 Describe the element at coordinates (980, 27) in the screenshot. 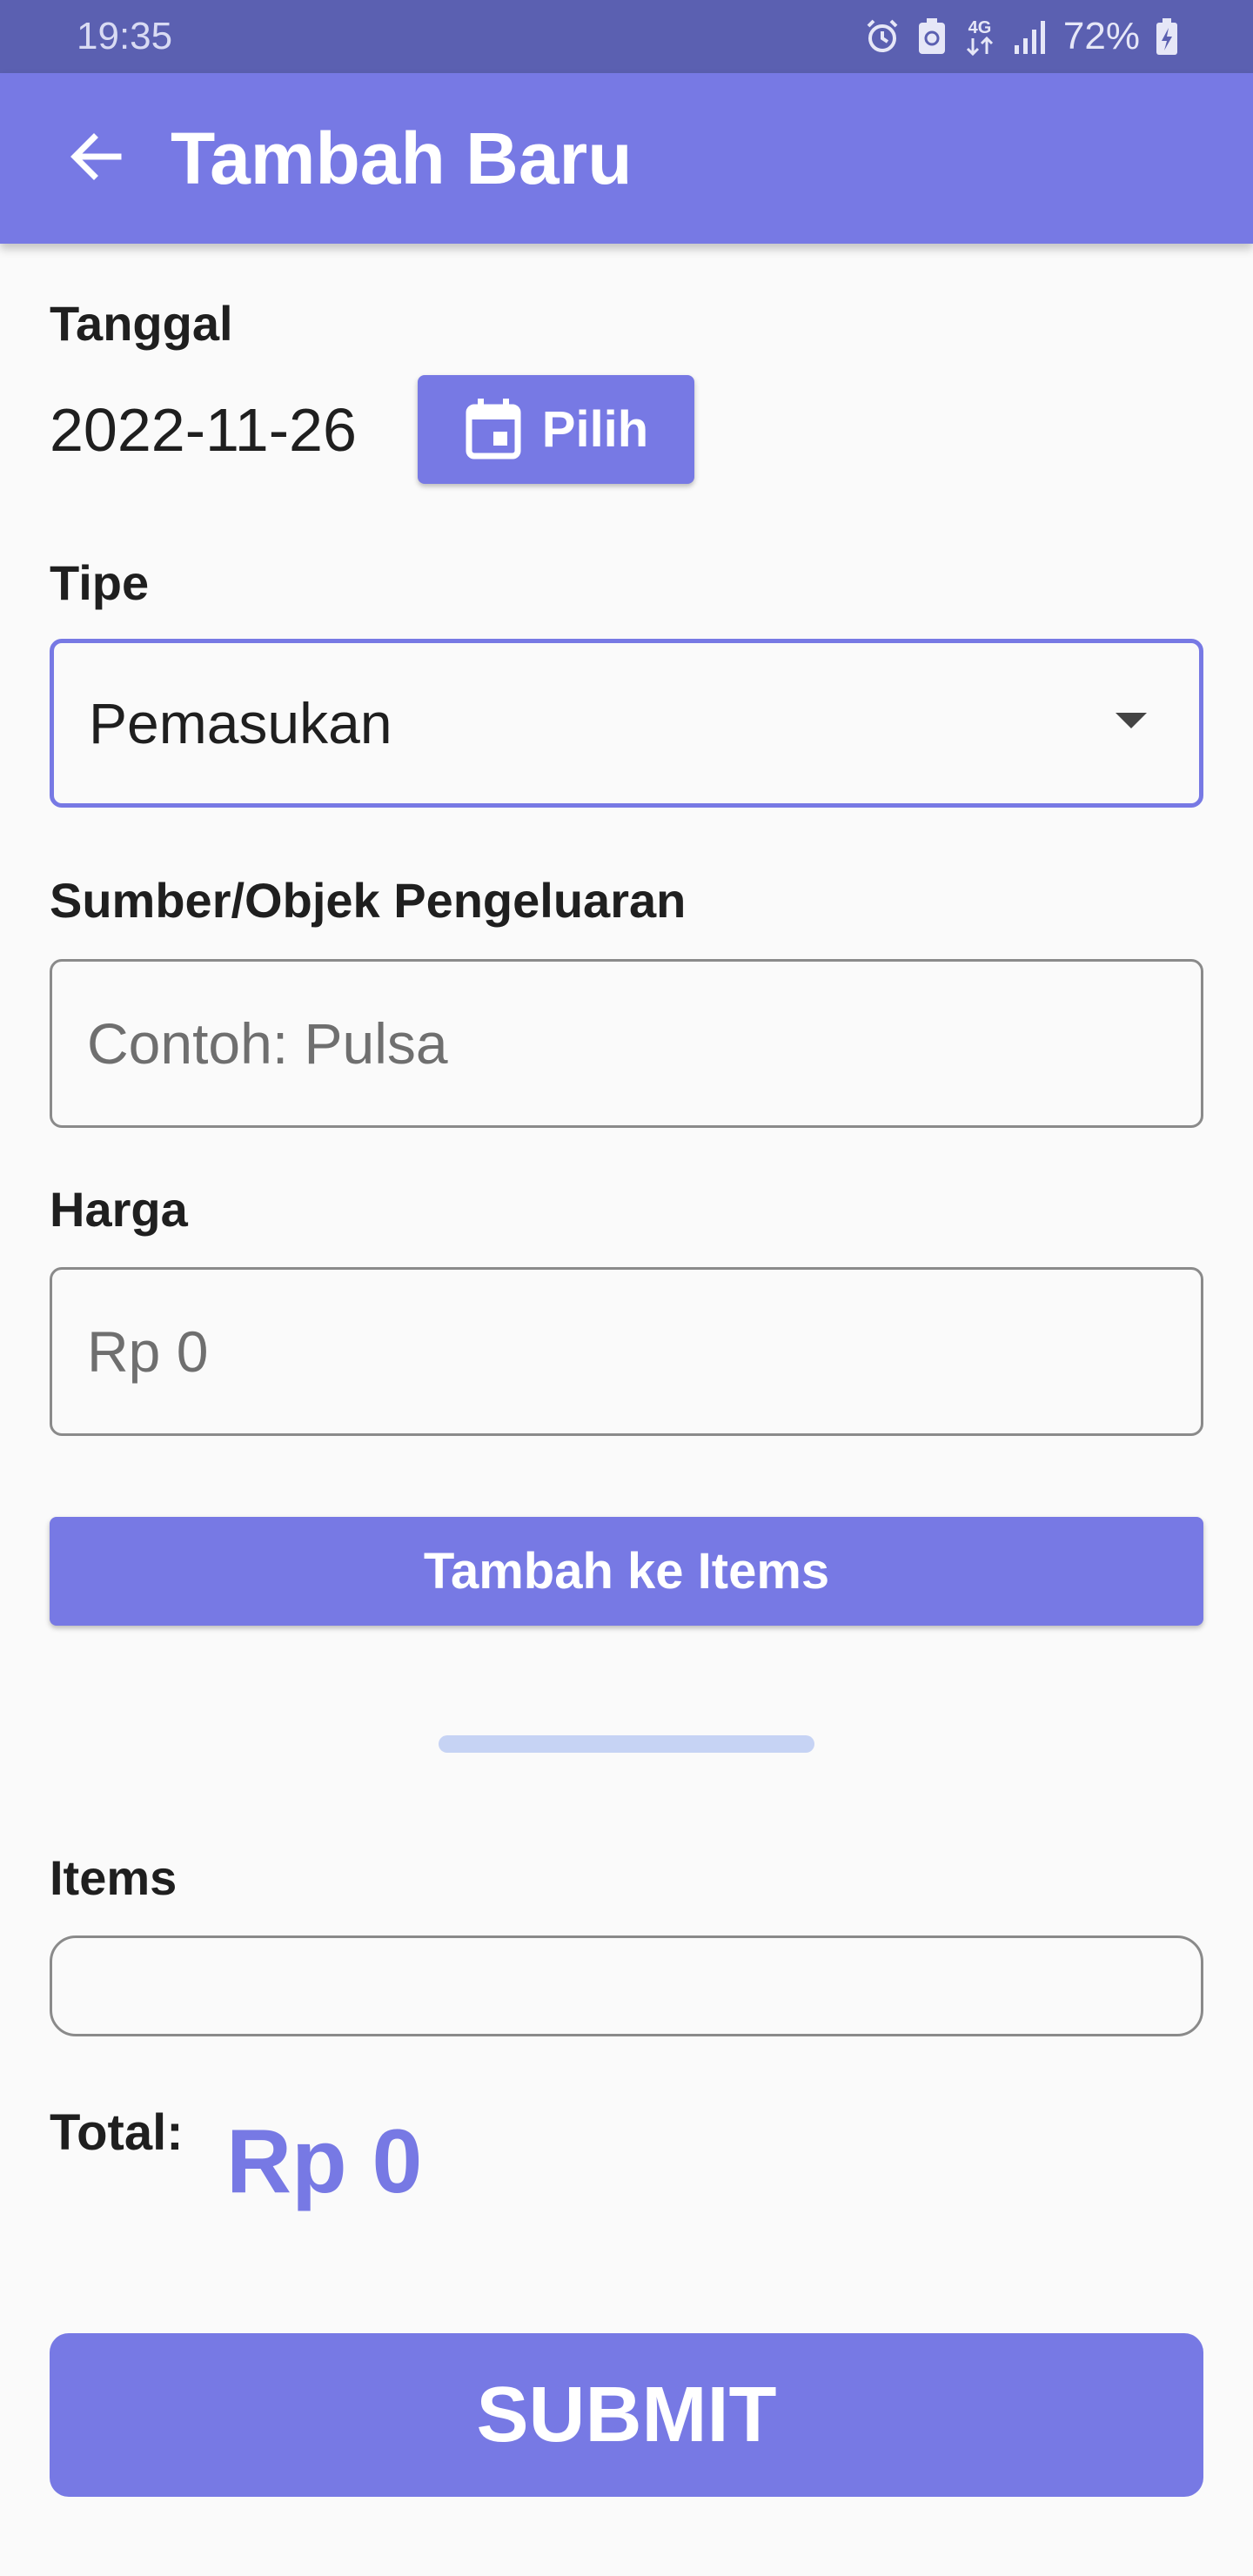

I see `svg-text: 4G` at that location.